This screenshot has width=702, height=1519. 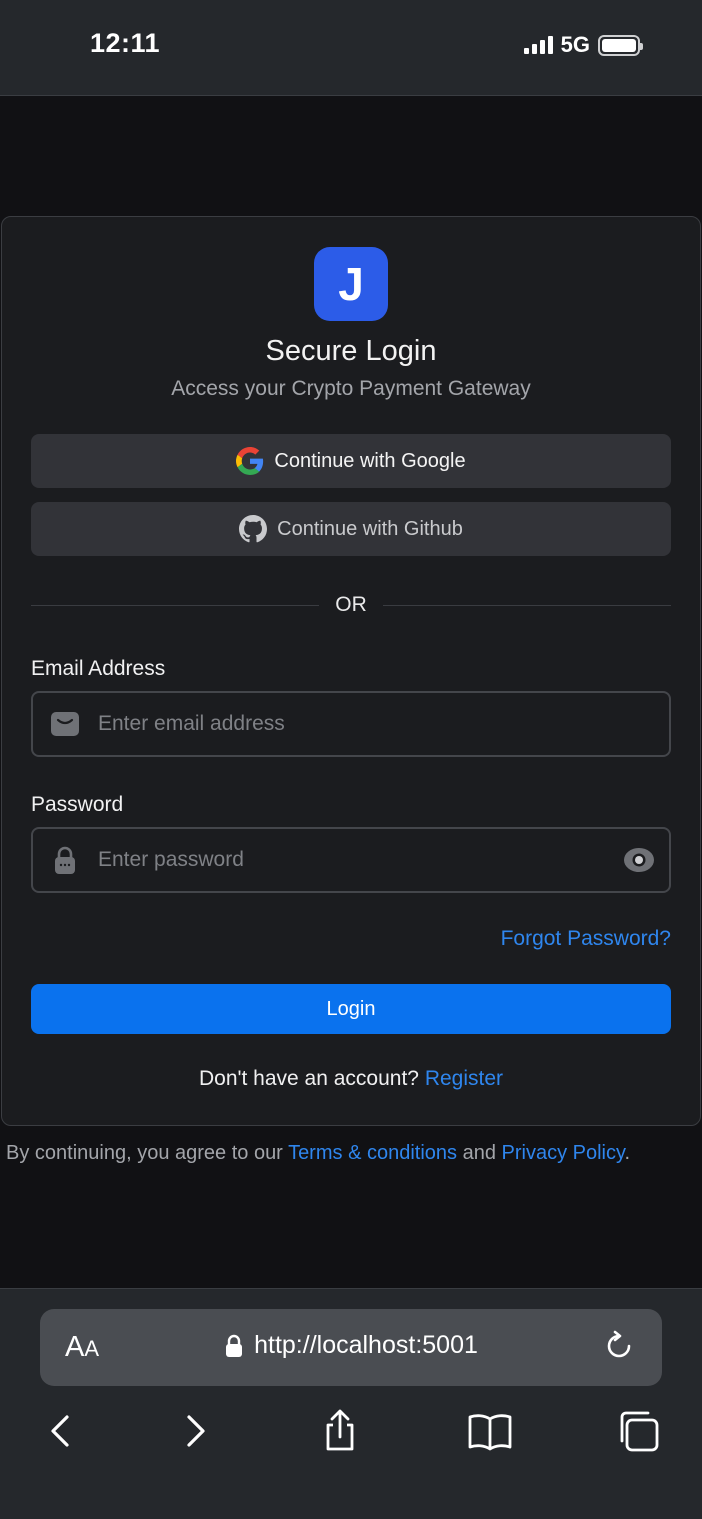 I want to click on address-bar: AA http://localhost:5001, so click(x=351, y=1347).